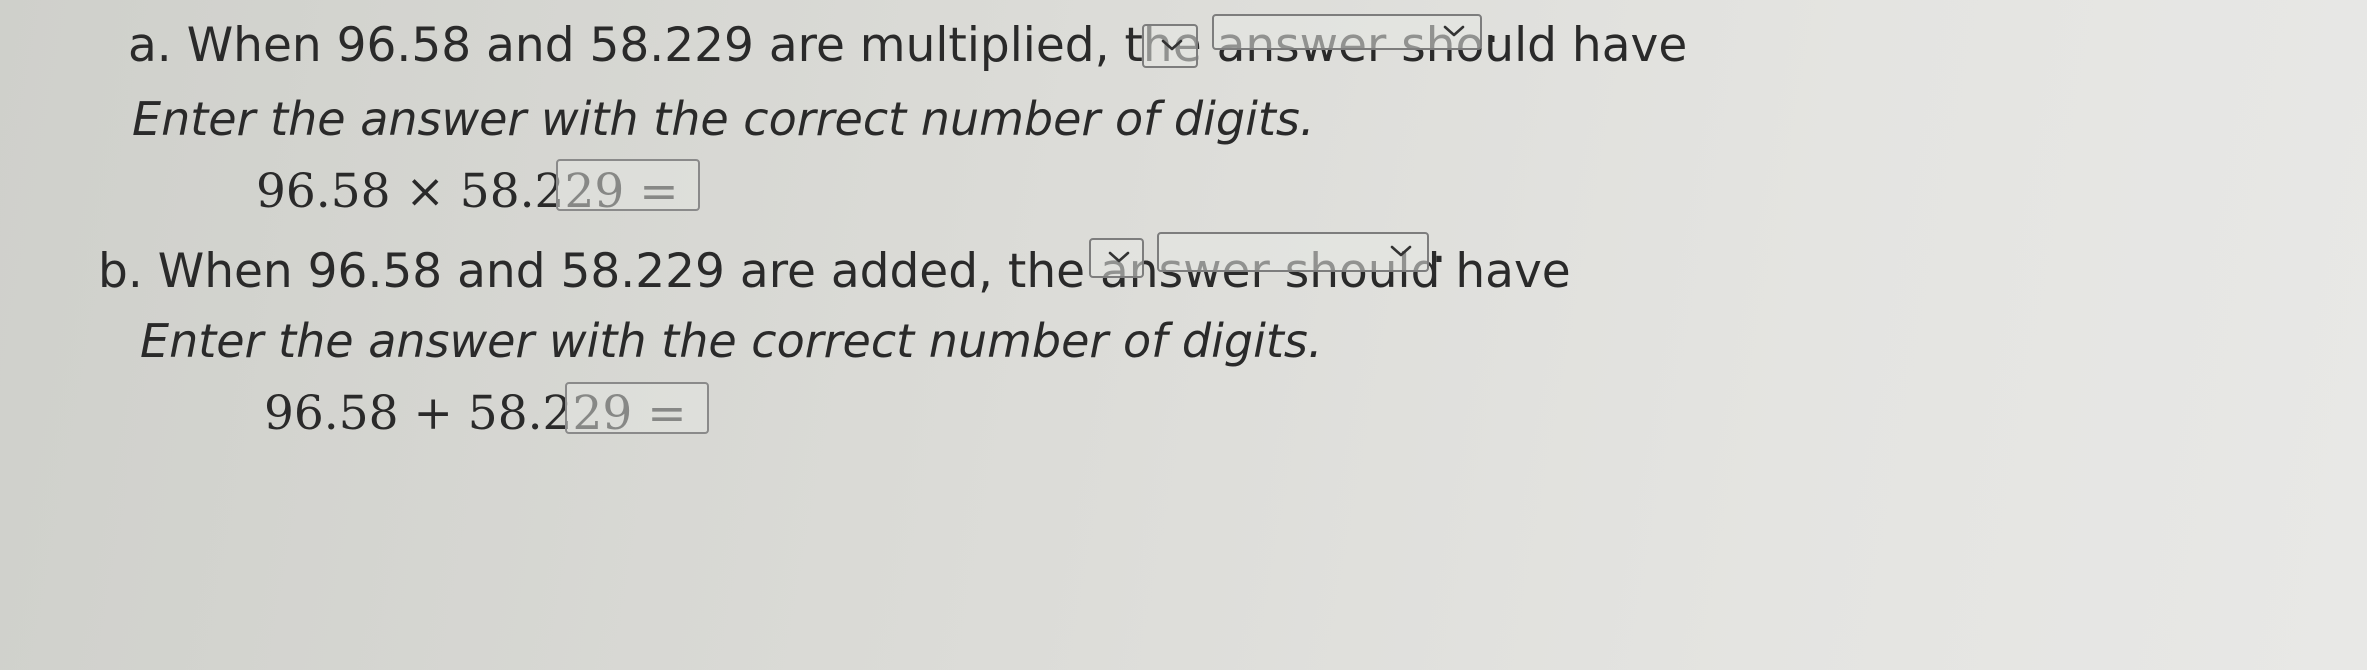  I want to click on part-b-marker: b., so click(120, 271).